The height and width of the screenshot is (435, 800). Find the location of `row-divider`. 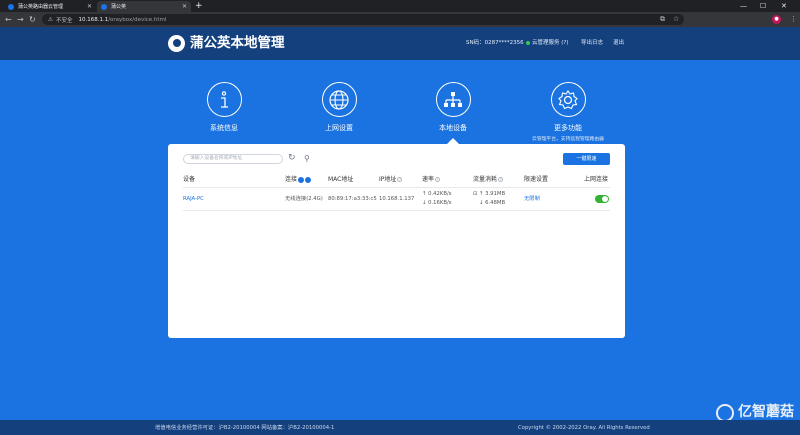

row-divider is located at coordinates (396, 210).